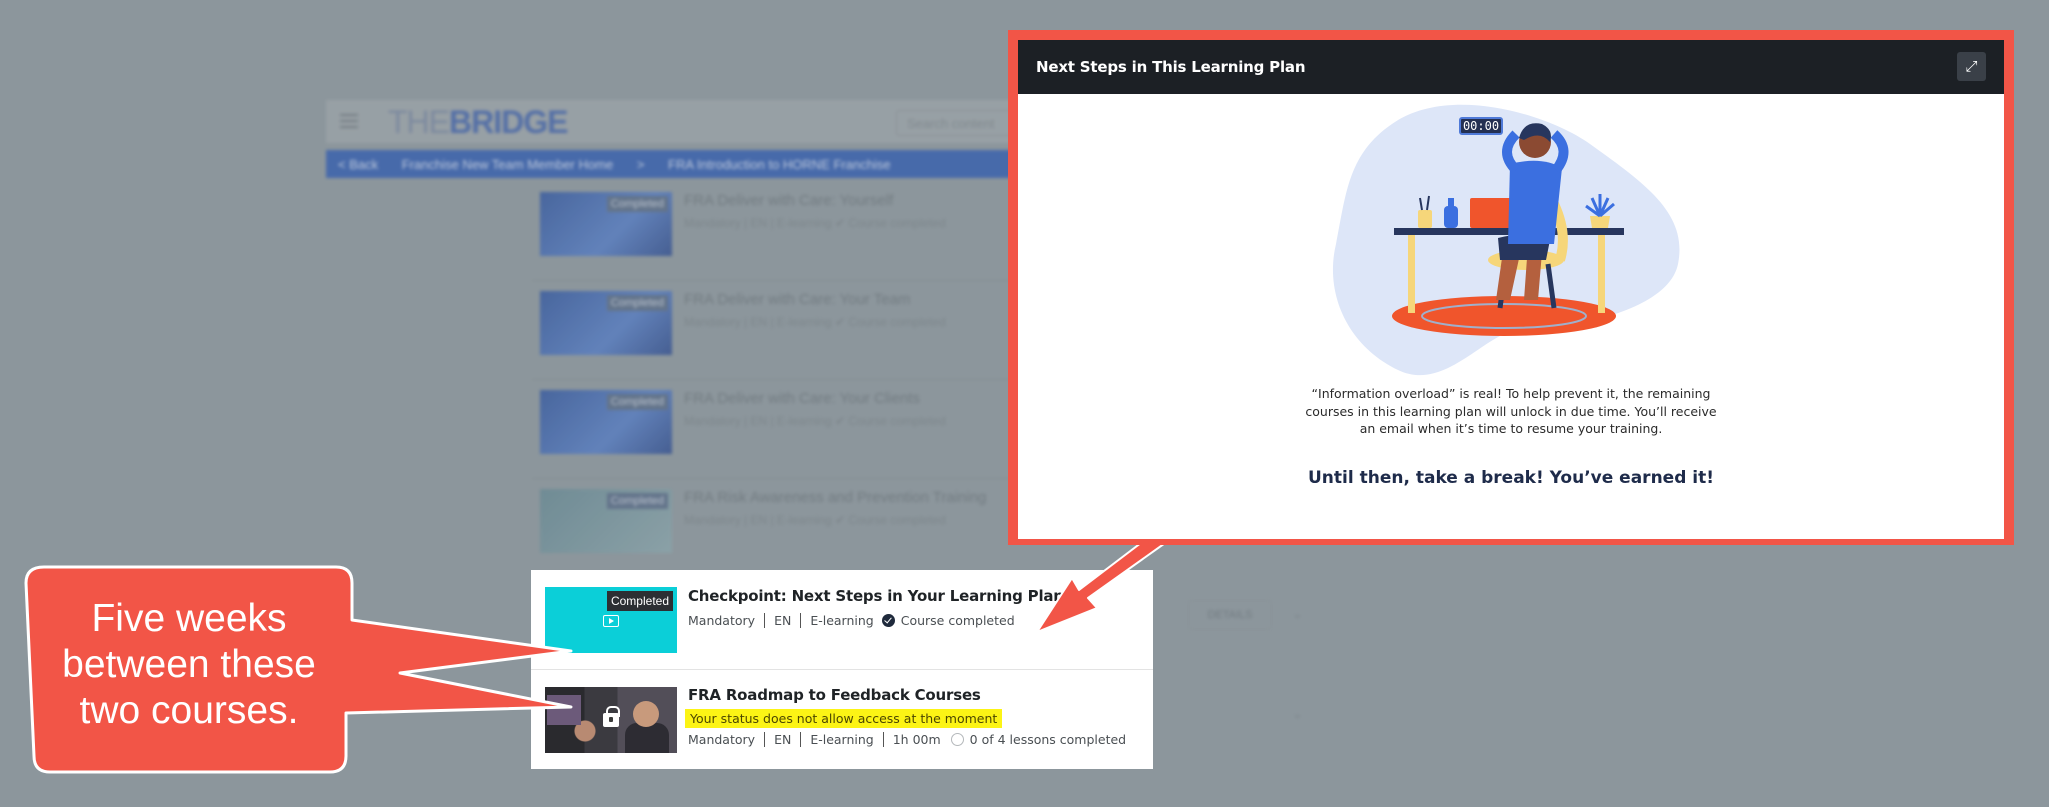 This screenshot has height=807, width=2049. Describe the element at coordinates (1425, 219) in the screenshot. I see `illustration-cup` at that location.